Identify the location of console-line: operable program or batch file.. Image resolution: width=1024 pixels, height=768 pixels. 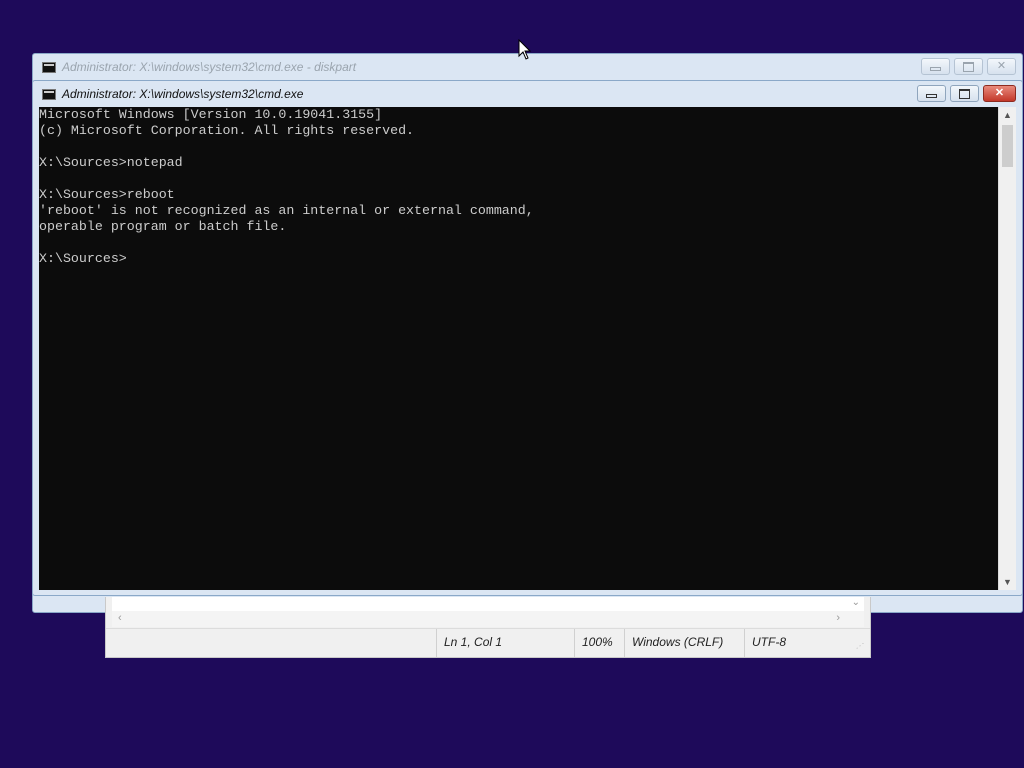
(163, 226).